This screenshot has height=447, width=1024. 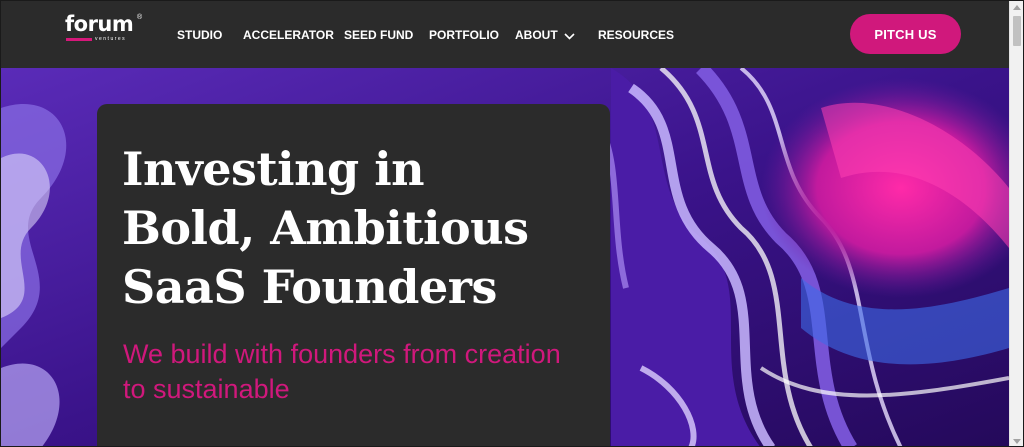 What do you see at coordinates (325, 228) in the screenshot?
I see `headline-line-2: Bold, Ambitious` at bounding box center [325, 228].